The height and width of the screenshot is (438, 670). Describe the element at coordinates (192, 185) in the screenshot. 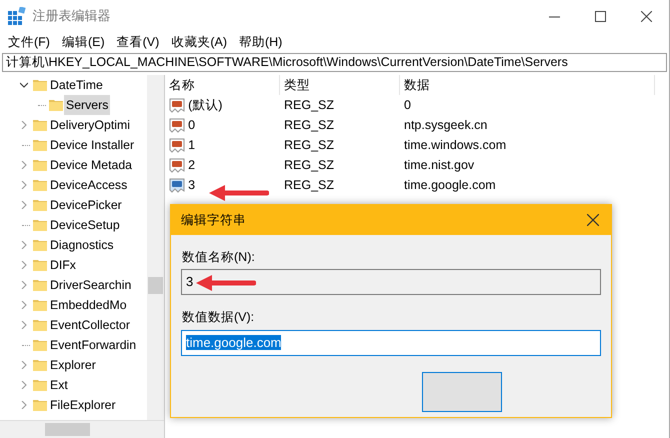

I see `table-cell-text: 3` at that location.